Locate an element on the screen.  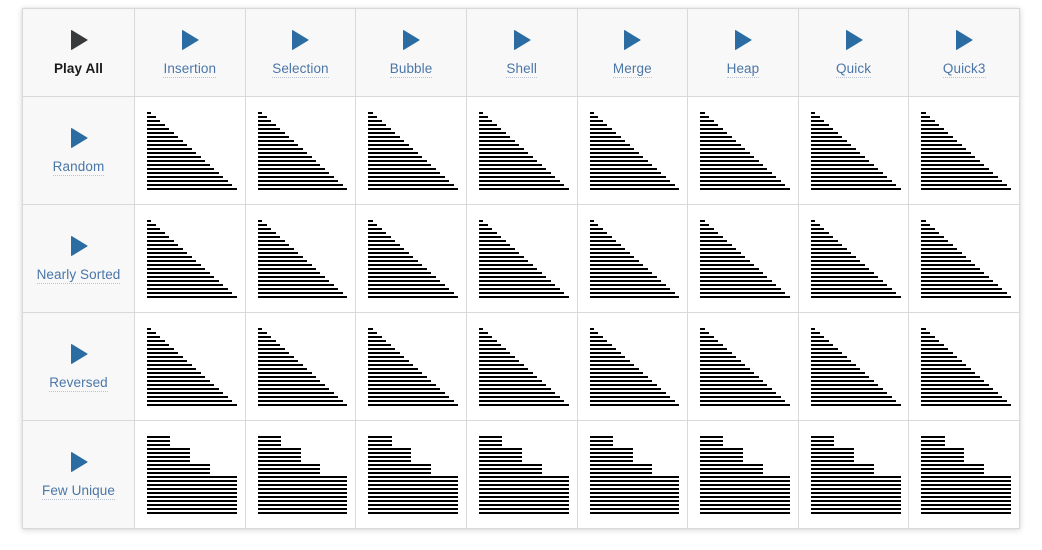
dataset-play-control: Random is located at coordinates (78, 151).